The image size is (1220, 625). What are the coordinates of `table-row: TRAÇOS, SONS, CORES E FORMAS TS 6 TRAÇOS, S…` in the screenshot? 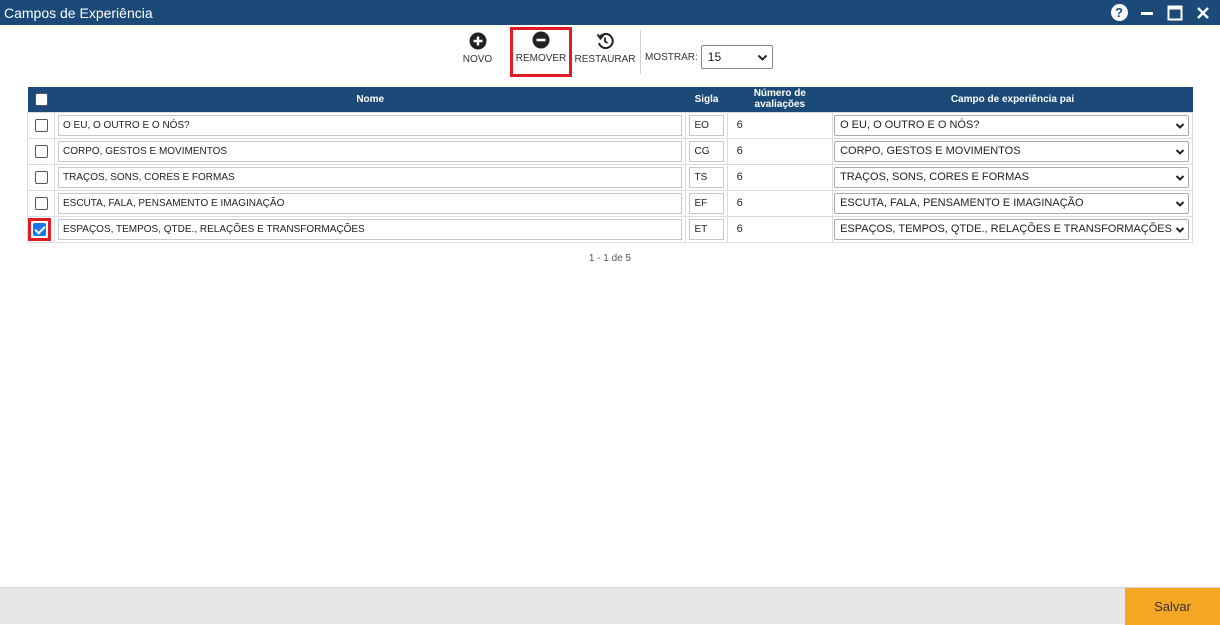 It's located at (610, 177).